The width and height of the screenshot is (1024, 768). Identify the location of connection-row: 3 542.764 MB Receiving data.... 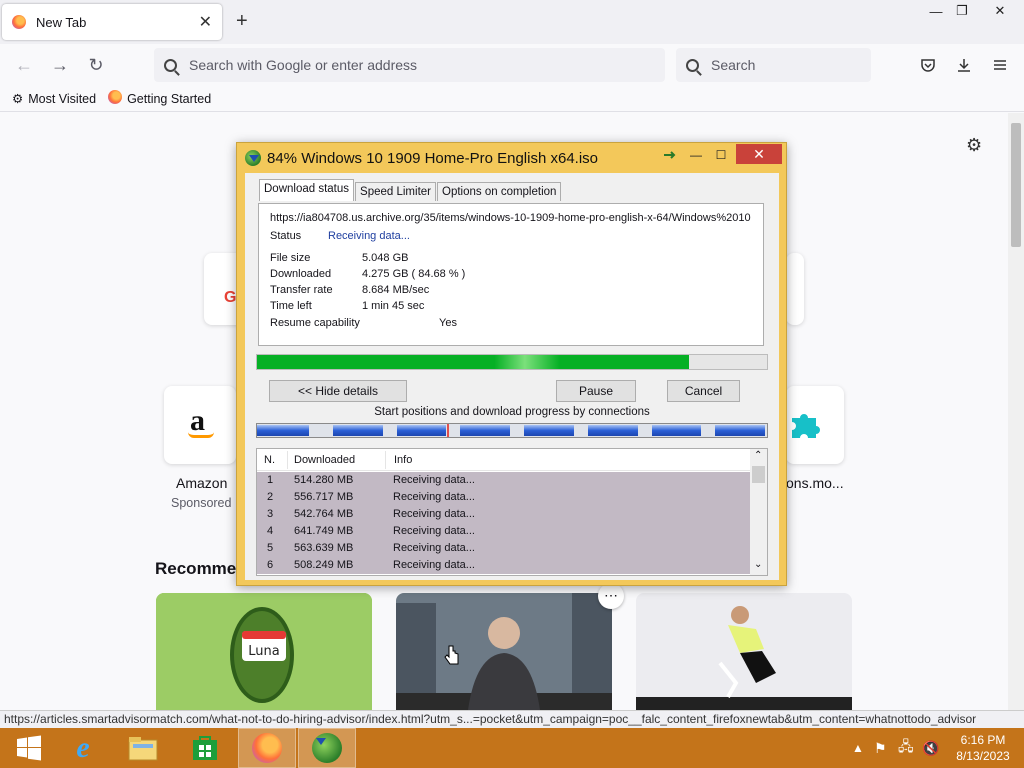
(504, 514).